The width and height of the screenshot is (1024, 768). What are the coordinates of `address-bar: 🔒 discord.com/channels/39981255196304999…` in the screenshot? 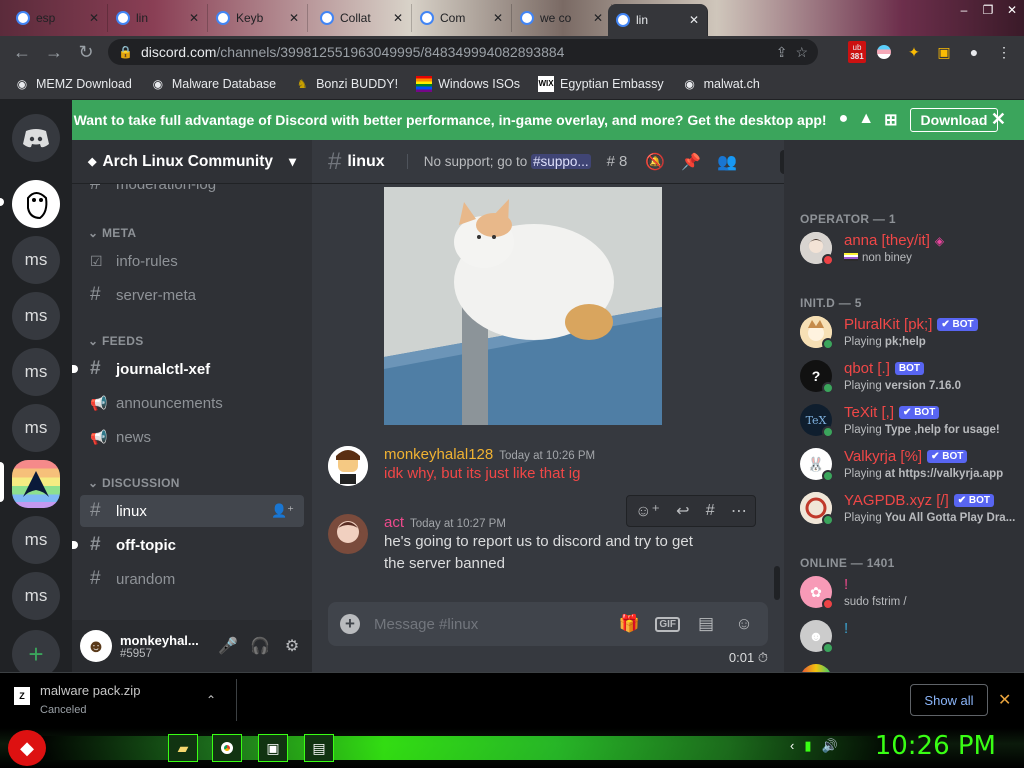 It's located at (463, 52).